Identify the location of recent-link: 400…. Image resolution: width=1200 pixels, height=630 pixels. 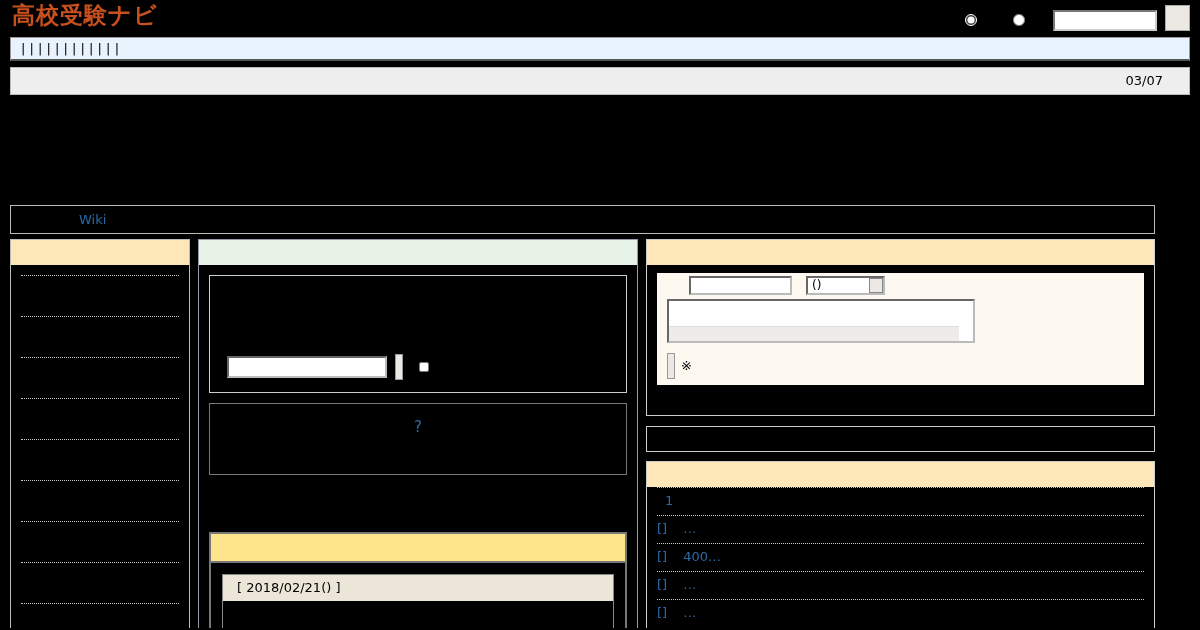
(702, 557).